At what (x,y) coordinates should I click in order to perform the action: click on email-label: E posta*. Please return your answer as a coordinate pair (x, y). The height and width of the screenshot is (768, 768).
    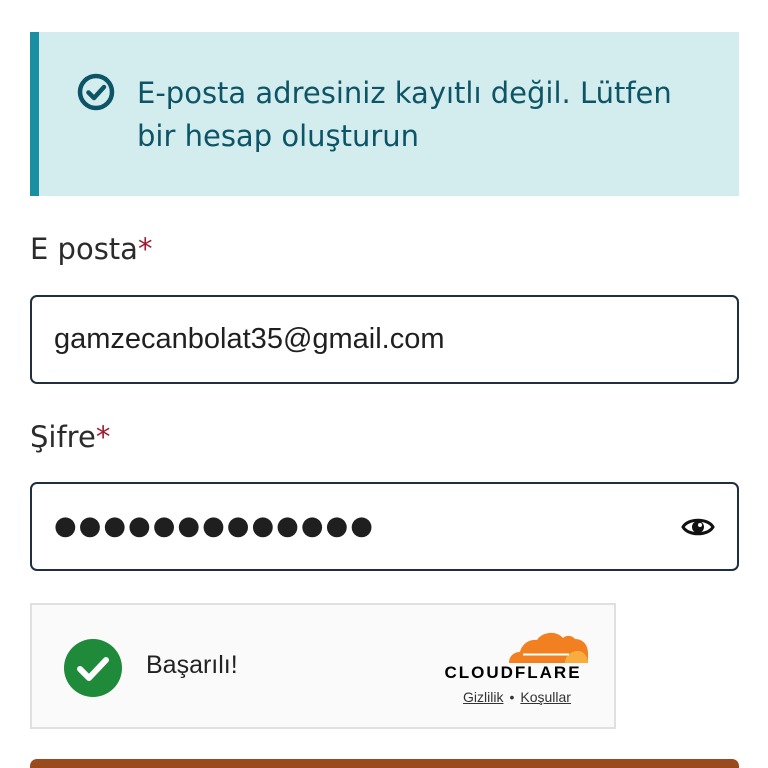
    Looking at the image, I should click on (91, 249).